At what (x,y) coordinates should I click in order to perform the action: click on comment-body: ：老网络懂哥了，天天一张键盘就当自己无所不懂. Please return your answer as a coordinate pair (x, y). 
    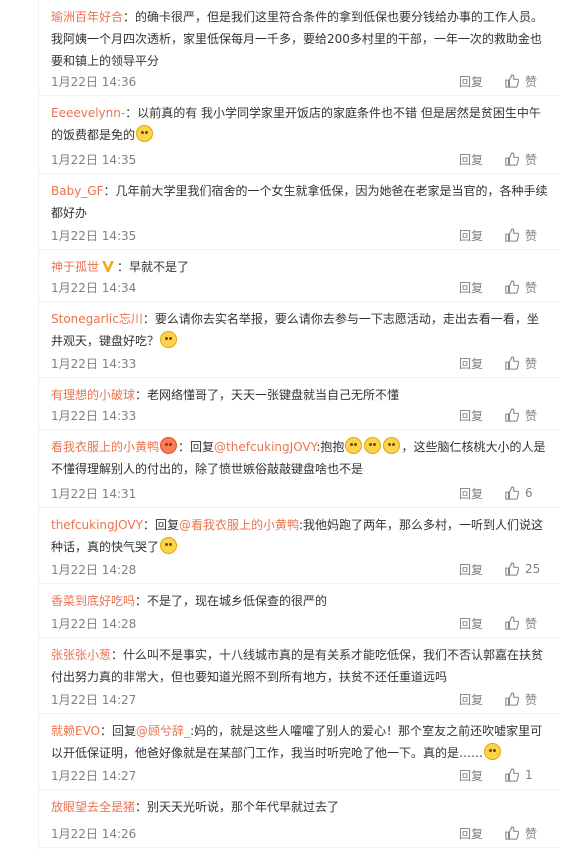
    Looking at the image, I should click on (267, 395).